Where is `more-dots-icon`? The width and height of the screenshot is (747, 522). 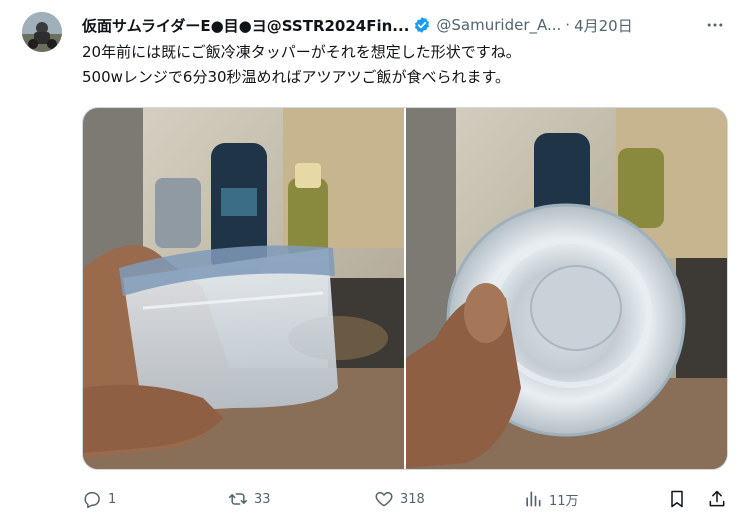 more-dots-icon is located at coordinates (715, 25).